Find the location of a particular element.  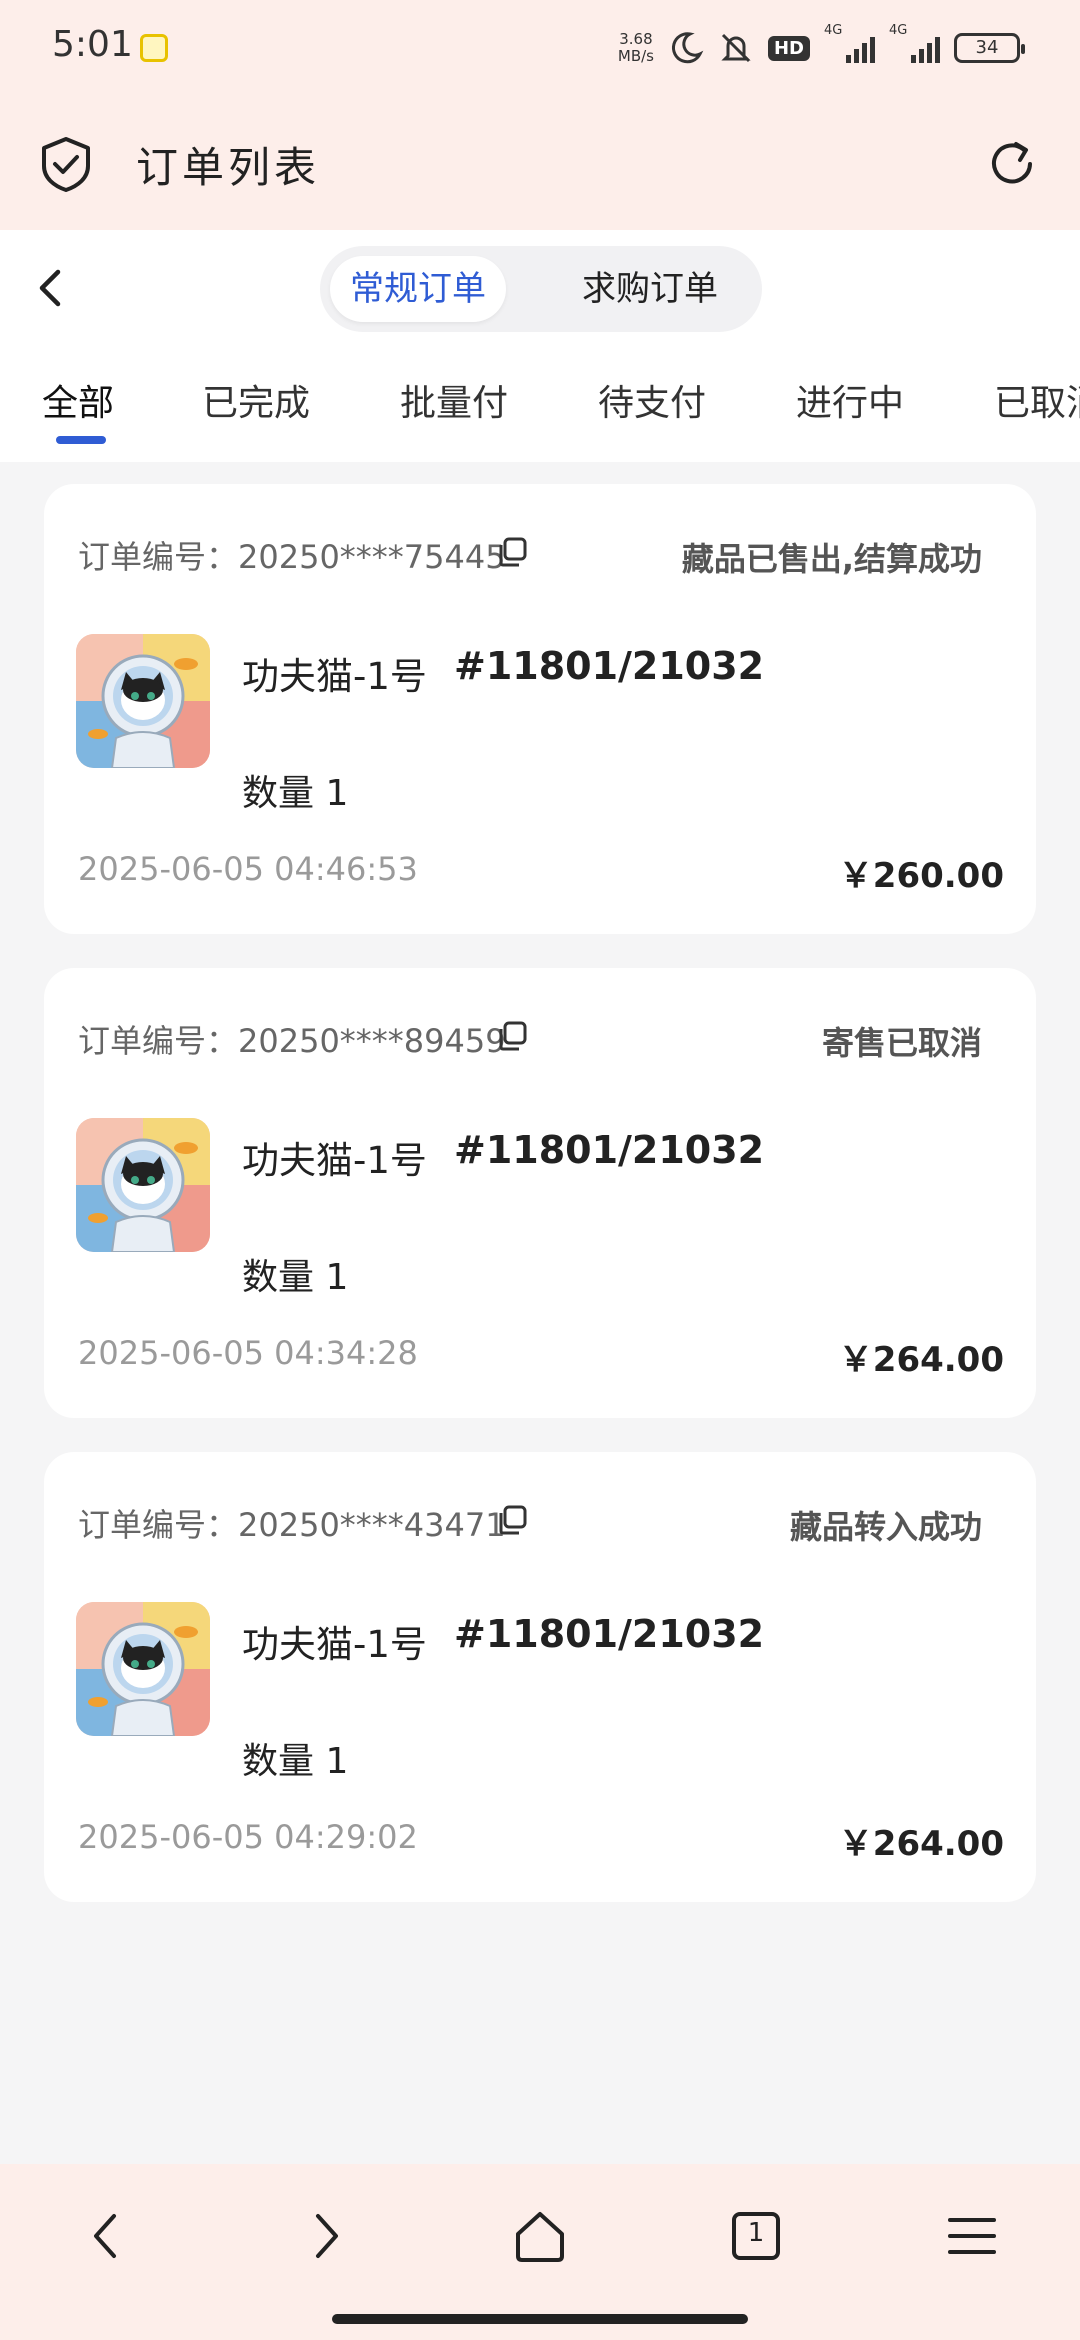

browser-home-icon is located at coordinates (540, 2236).